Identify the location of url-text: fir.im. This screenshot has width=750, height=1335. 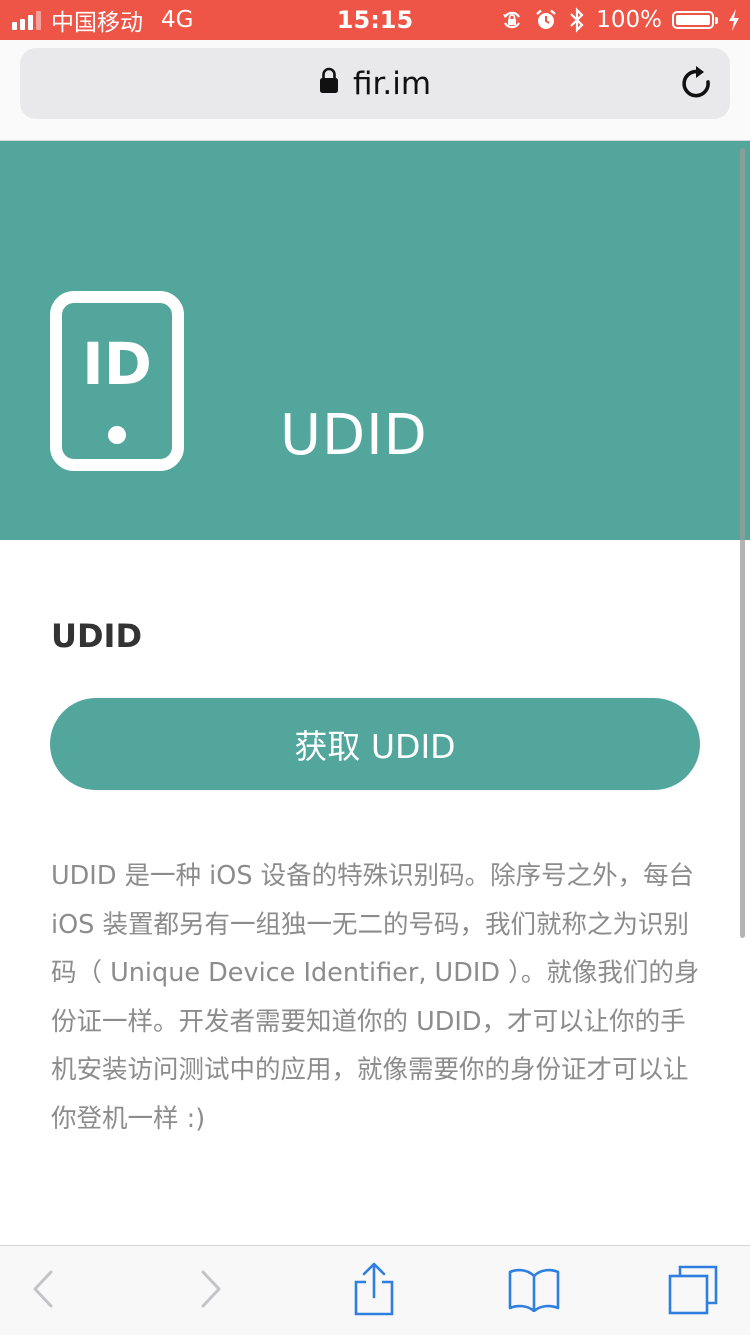
(392, 84).